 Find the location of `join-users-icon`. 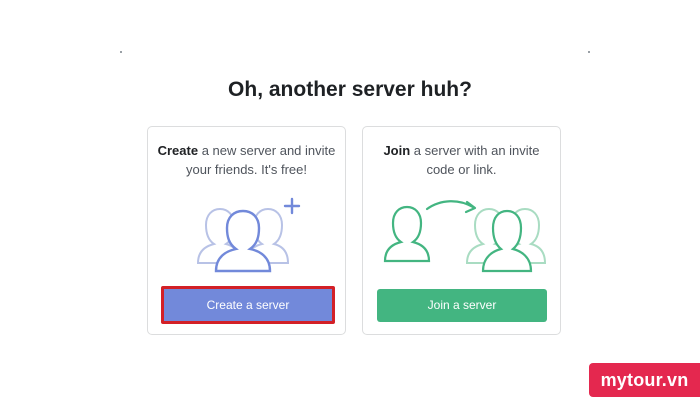

join-users-icon is located at coordinates (465, 236).